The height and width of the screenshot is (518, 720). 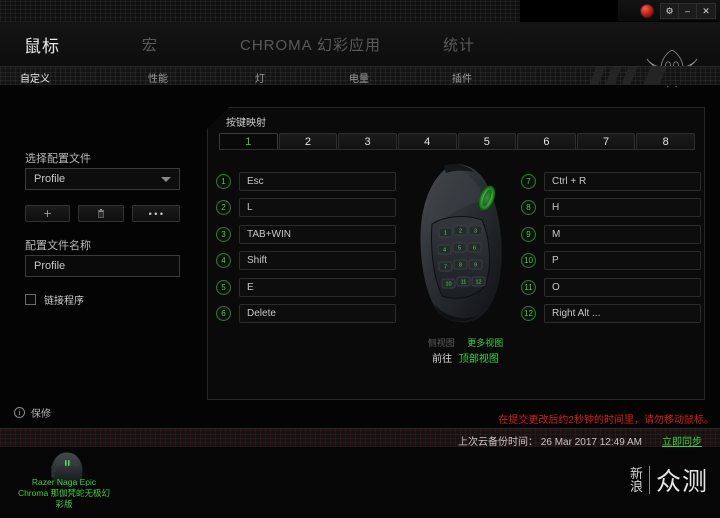 What do you see at coordinates (669, 480) in the screenshot?
I see `watermark: 新 浪 众测` at bounding box center [669, 480].